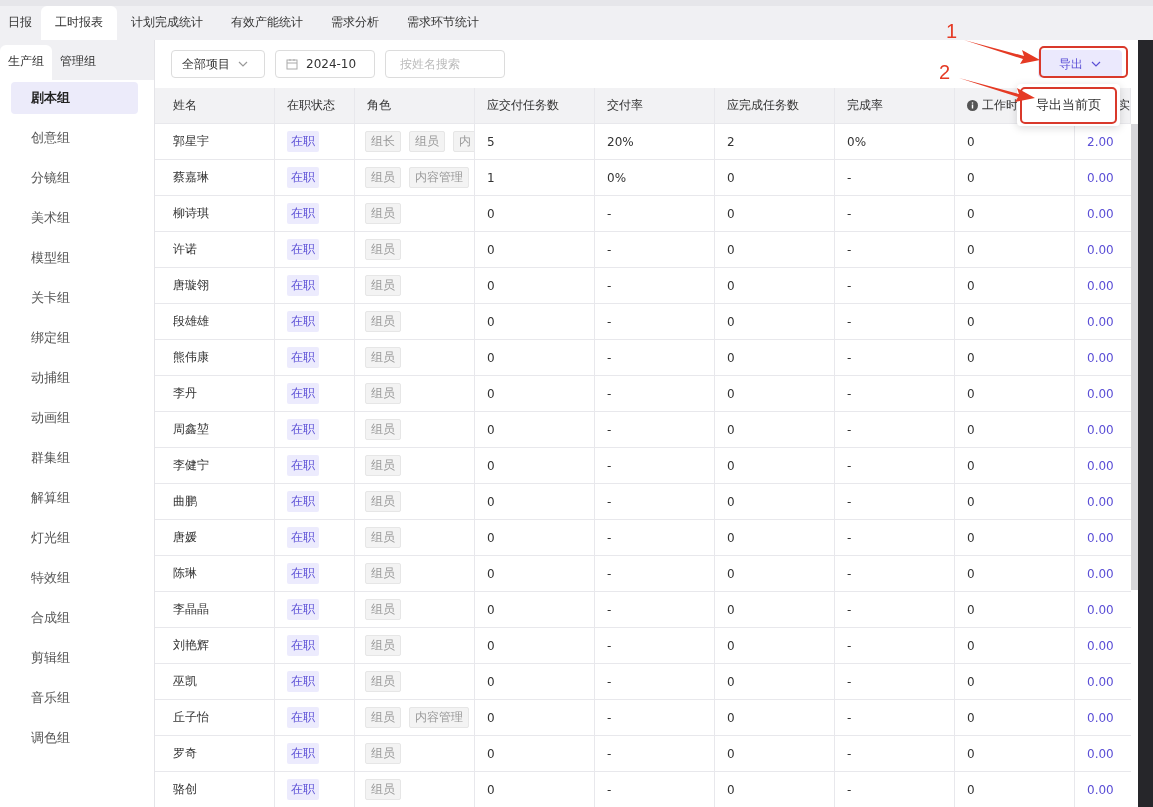  Describe the element at coordinates (74, 258) in the screenshot. I see `sidebar-item: 模型组` at that location.